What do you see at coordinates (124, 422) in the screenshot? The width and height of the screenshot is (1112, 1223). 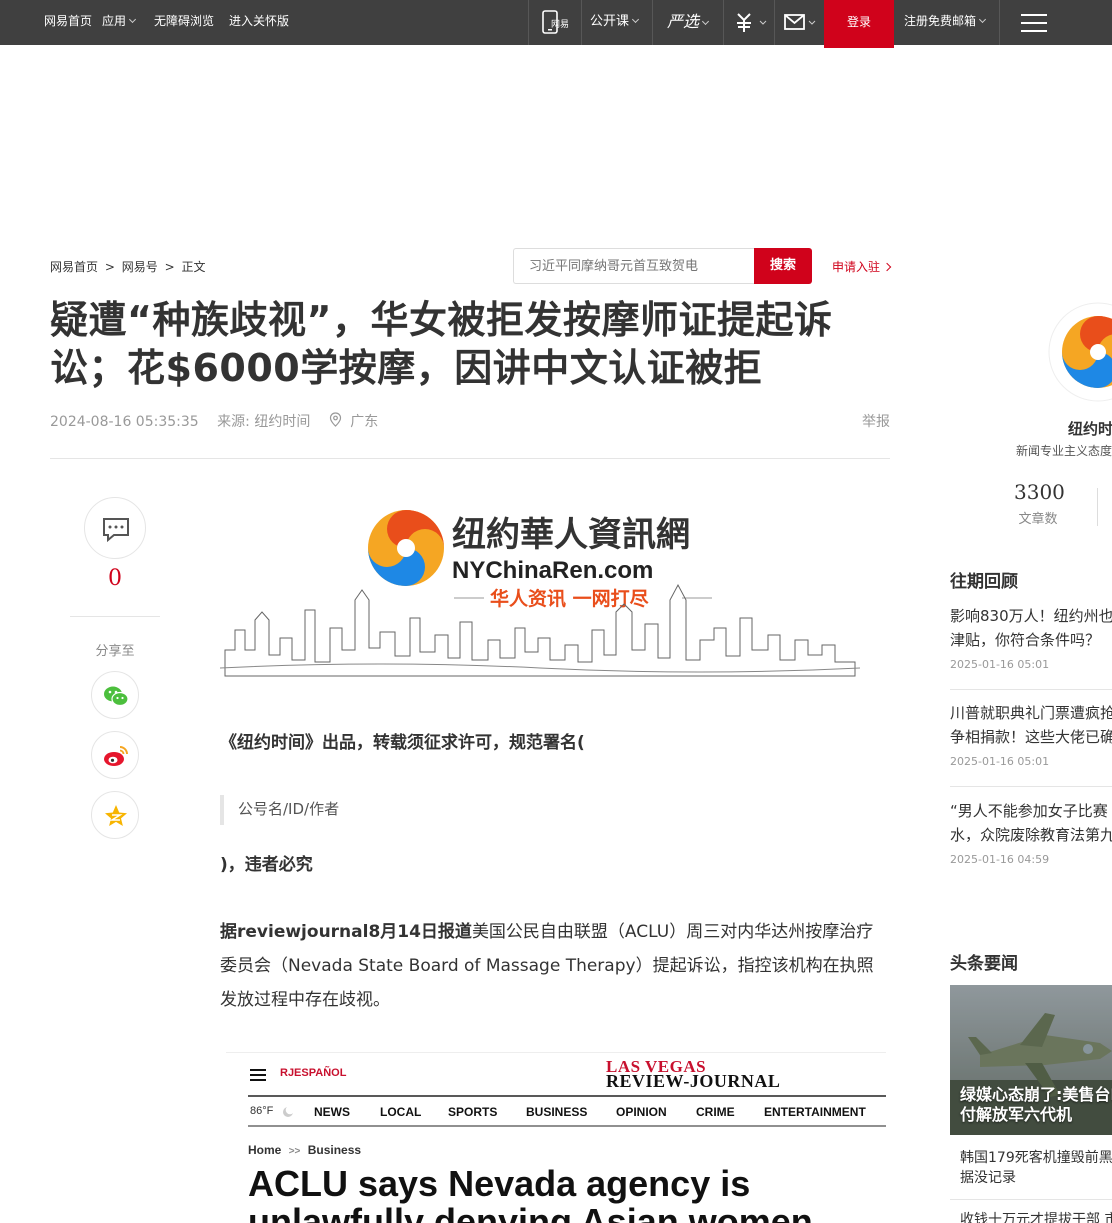 I see `publish-time: 2024-08-16 05:35:35` at bounding box center [124, 422].